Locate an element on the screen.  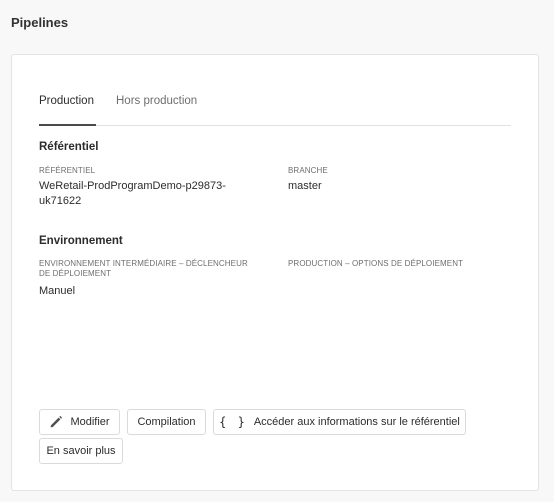
active-tab-indicator is located at coordinates (67, 125).